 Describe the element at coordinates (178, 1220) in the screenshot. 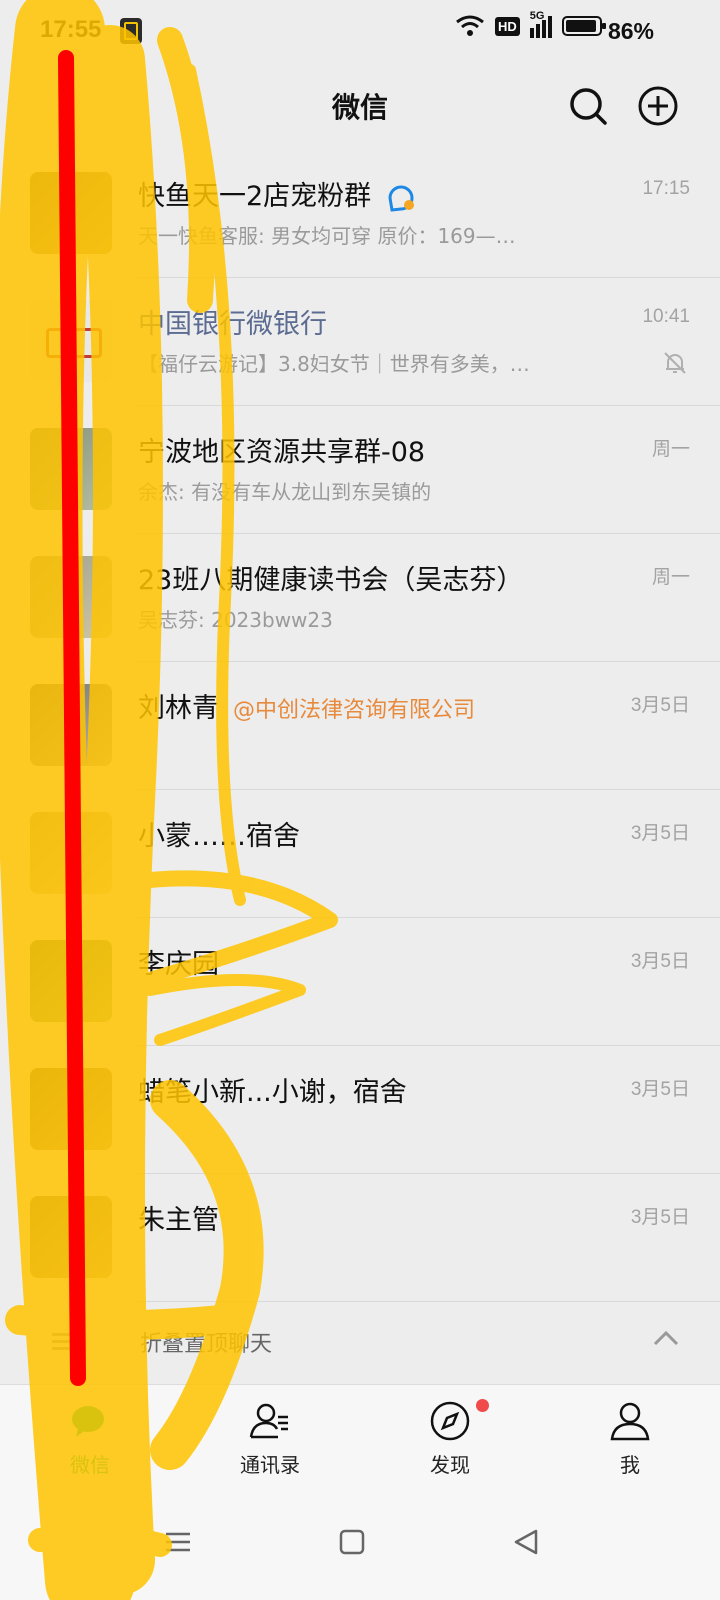

I see `chat-name: 朱主管` at that location.